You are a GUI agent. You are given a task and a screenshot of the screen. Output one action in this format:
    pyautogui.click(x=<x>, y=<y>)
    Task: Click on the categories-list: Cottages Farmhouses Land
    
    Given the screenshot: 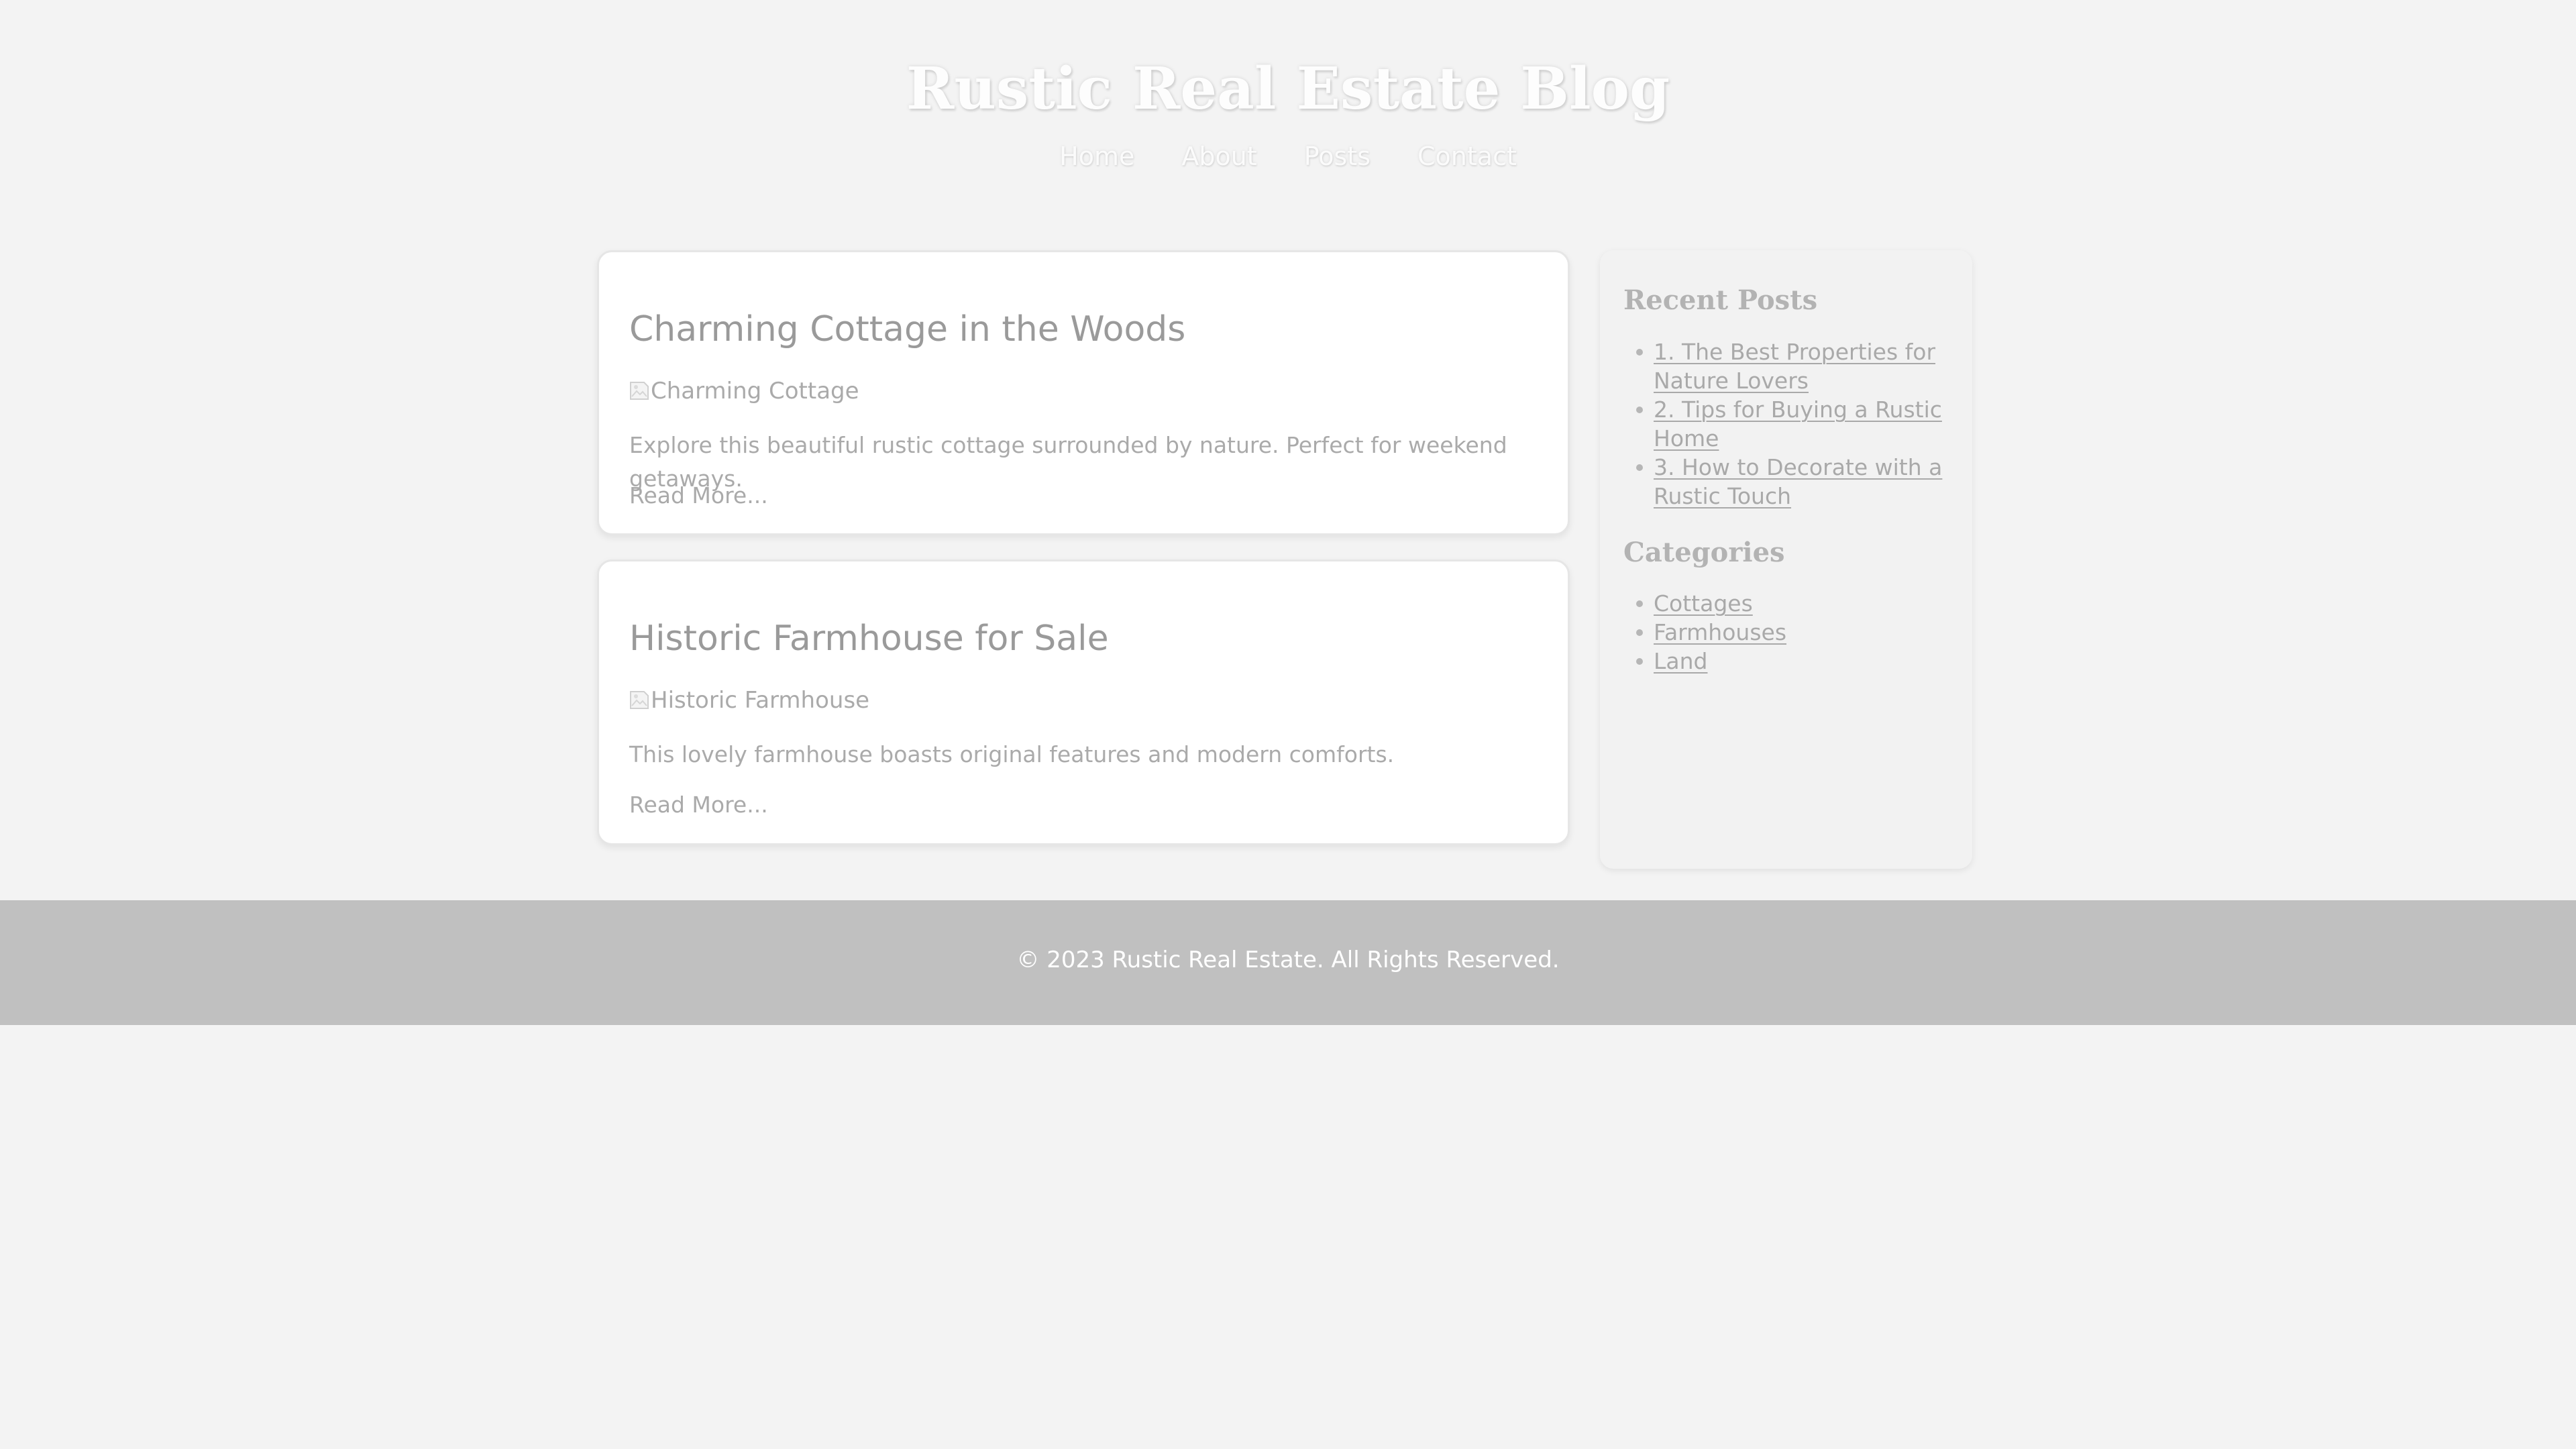 What is the action you would take?
    pyautogui.click(x=1797, y=632)
    